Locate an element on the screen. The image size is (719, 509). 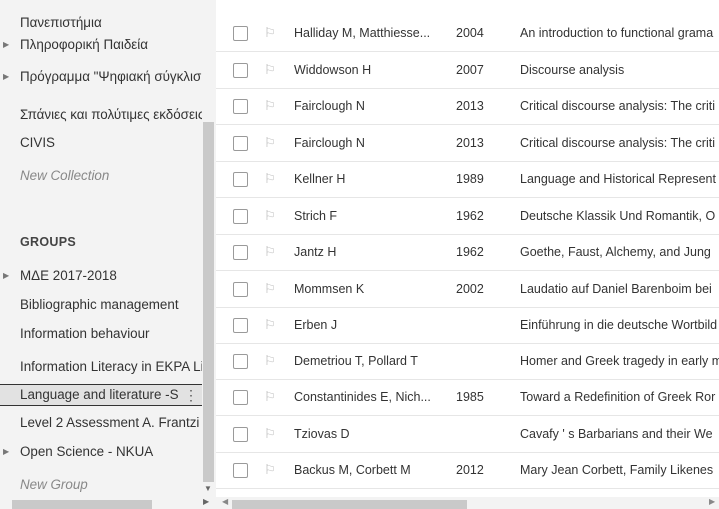
sidebar-item-group: Bibliographic management is located at coordinates (102, 305).